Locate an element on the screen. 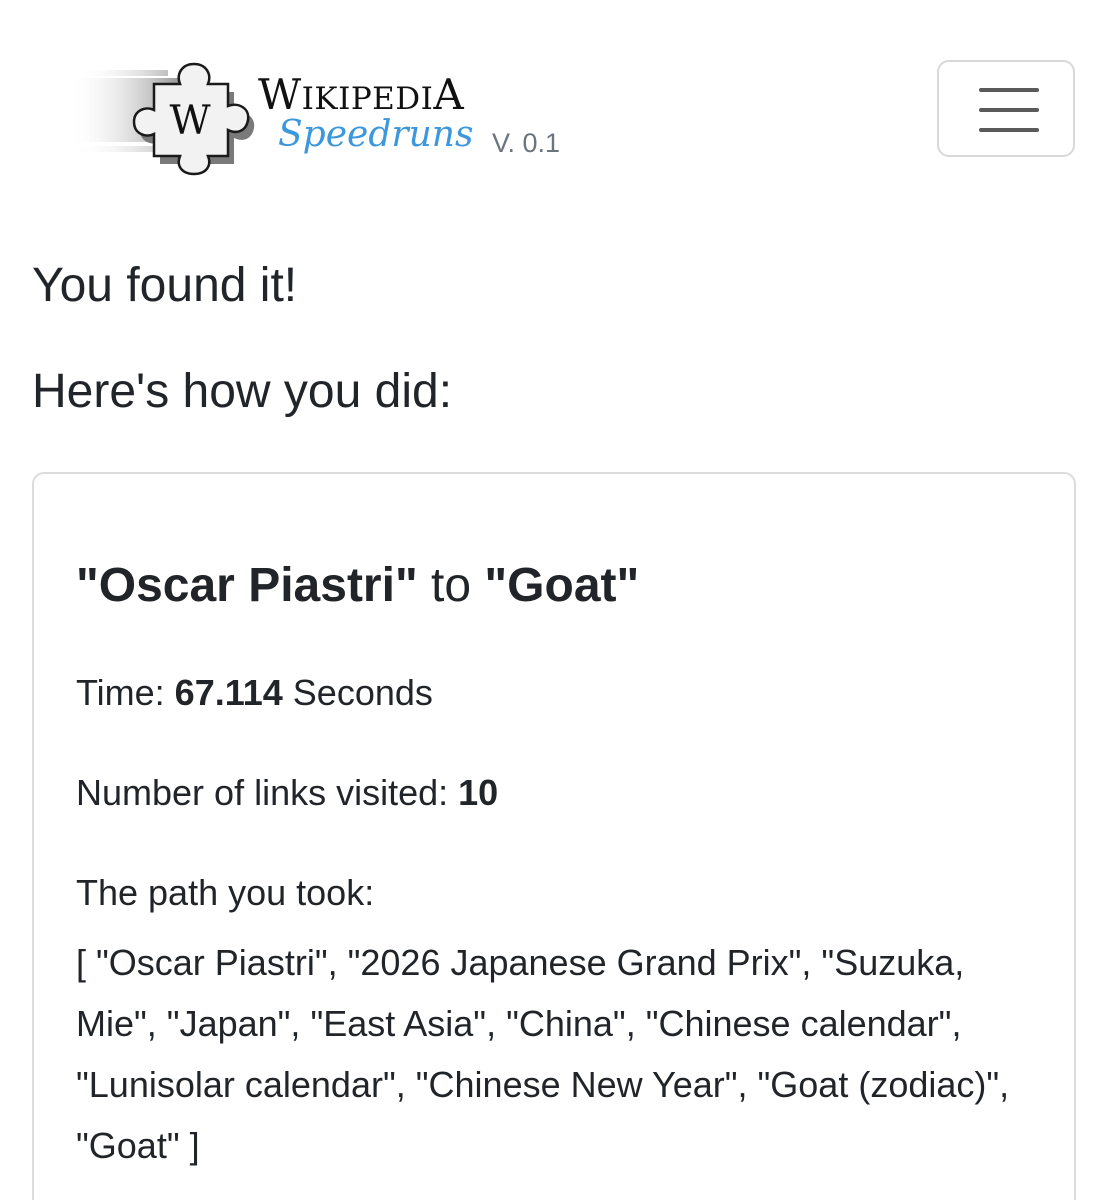 Image resolution: width=1108 pixels, height=1200 pixels. brand-title-middle: IKIPEDI is located at coordinates (367, 99).